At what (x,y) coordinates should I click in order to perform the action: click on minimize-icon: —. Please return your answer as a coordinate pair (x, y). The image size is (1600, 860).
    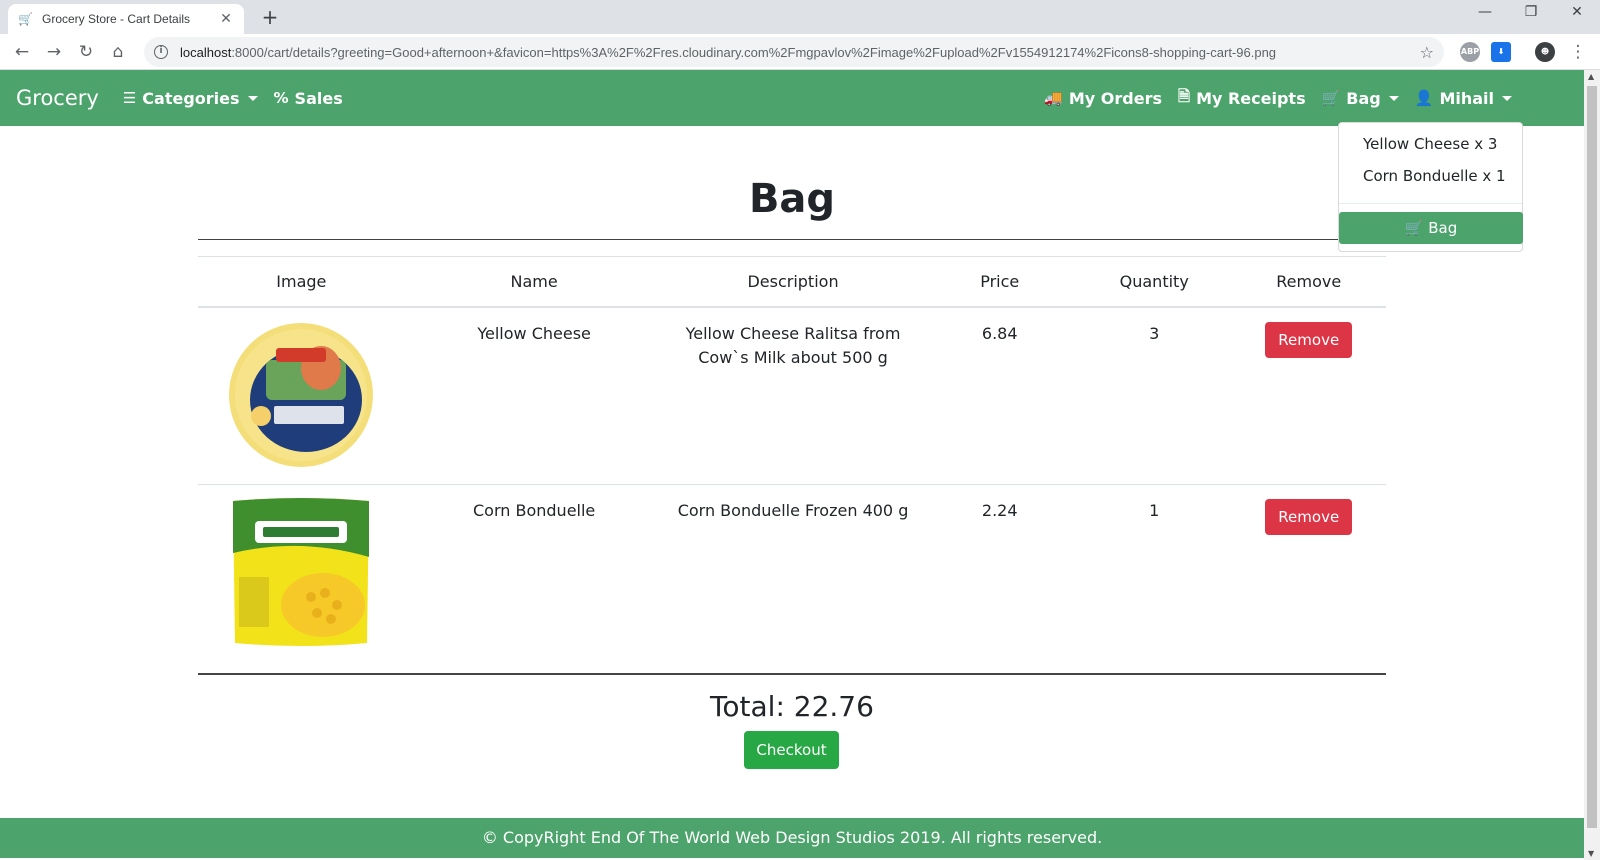
    Looking at the image, I should click on (1485, 12).